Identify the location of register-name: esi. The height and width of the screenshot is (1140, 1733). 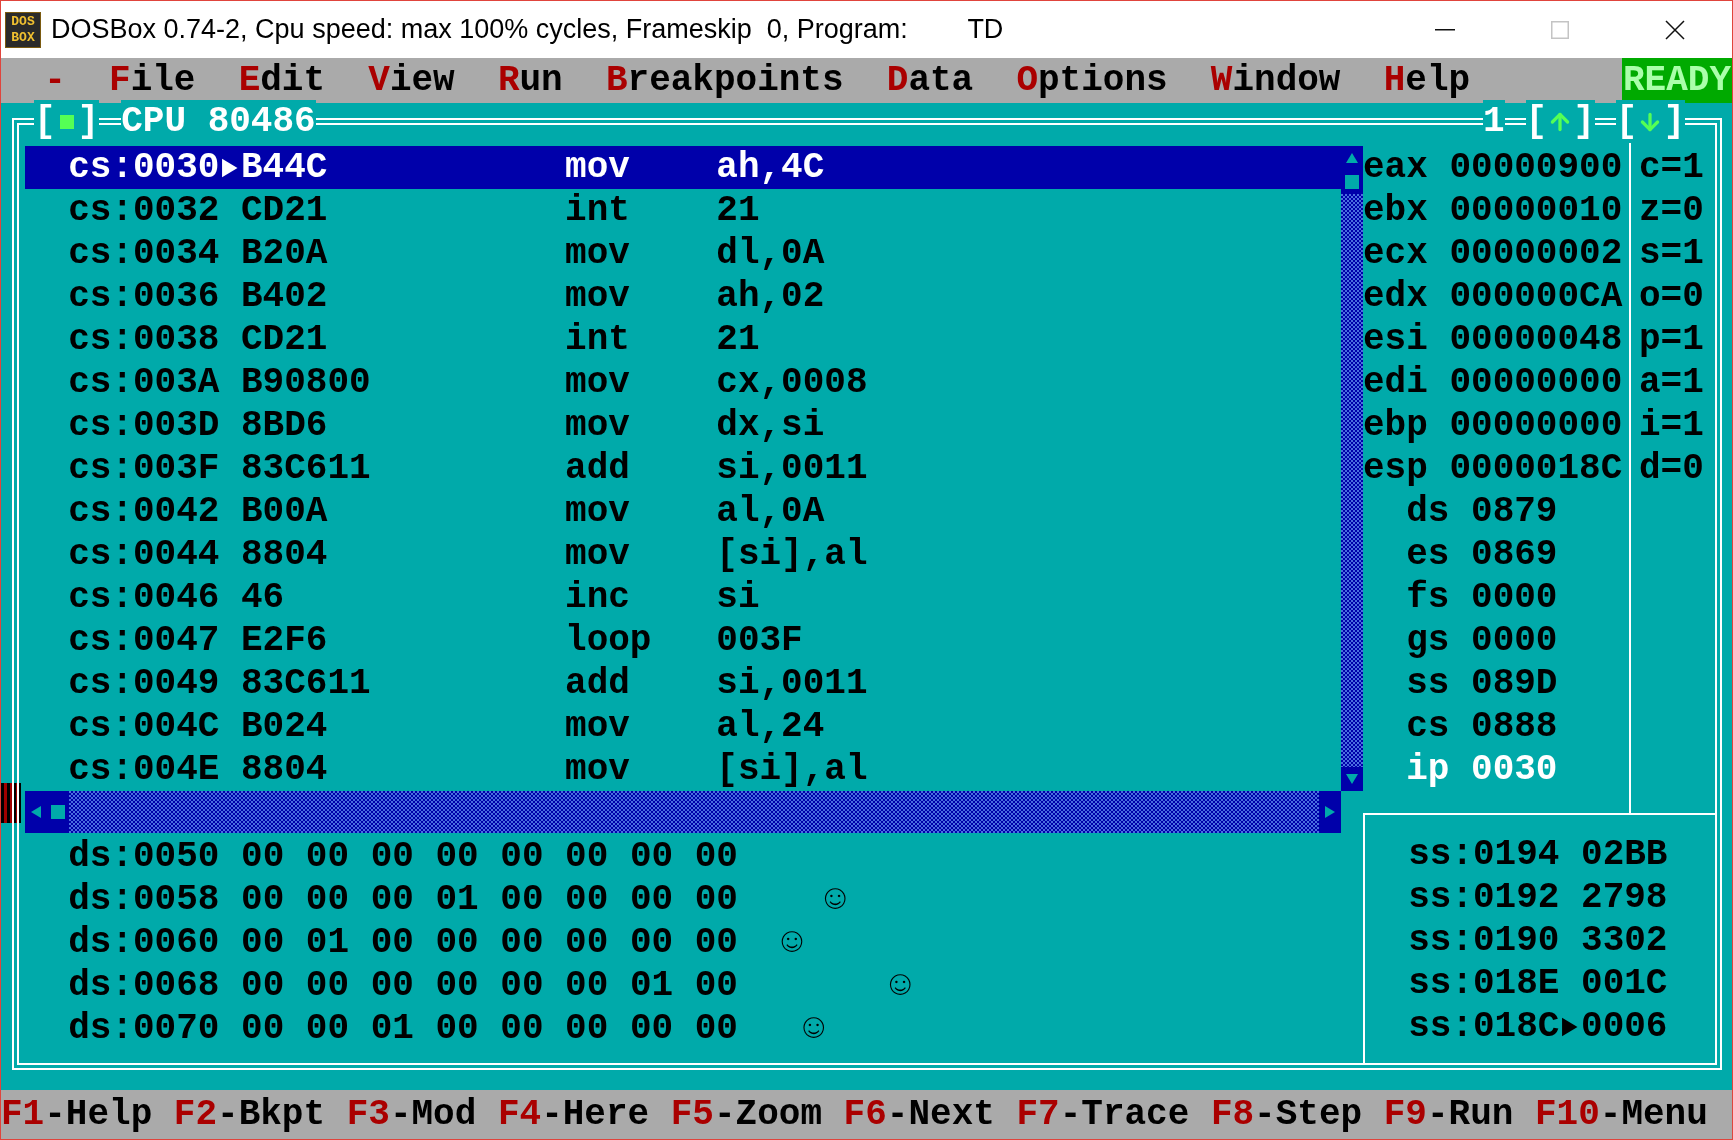
(1395, 339).